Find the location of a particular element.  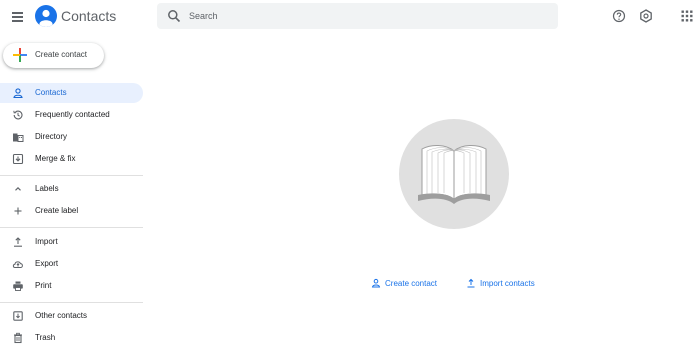

sidebar-item-contacts: Contacts is located at coordinates (71, 93).